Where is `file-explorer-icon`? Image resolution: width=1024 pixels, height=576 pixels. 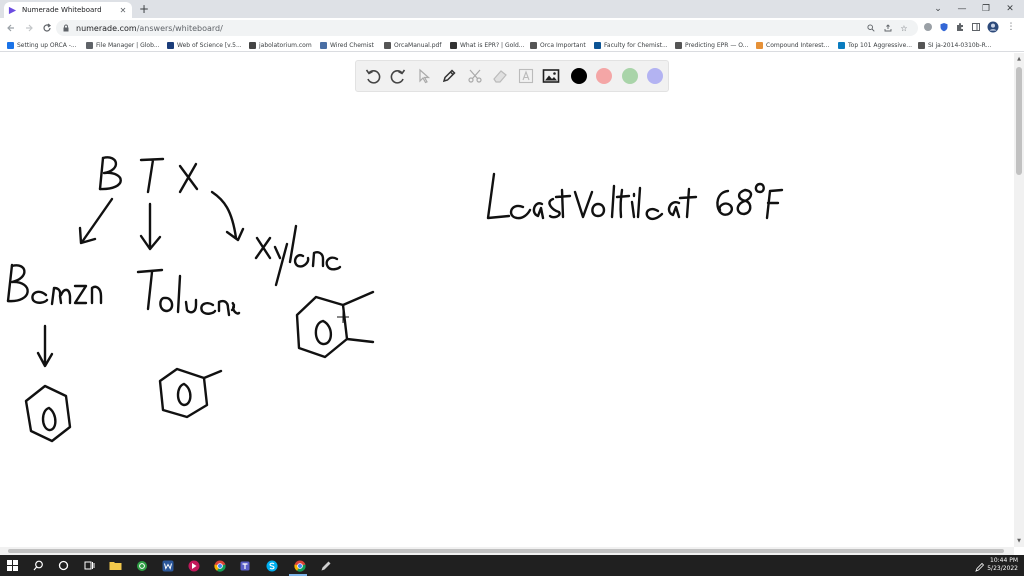
file-explorer-icon is located at coordinates (115, 565).